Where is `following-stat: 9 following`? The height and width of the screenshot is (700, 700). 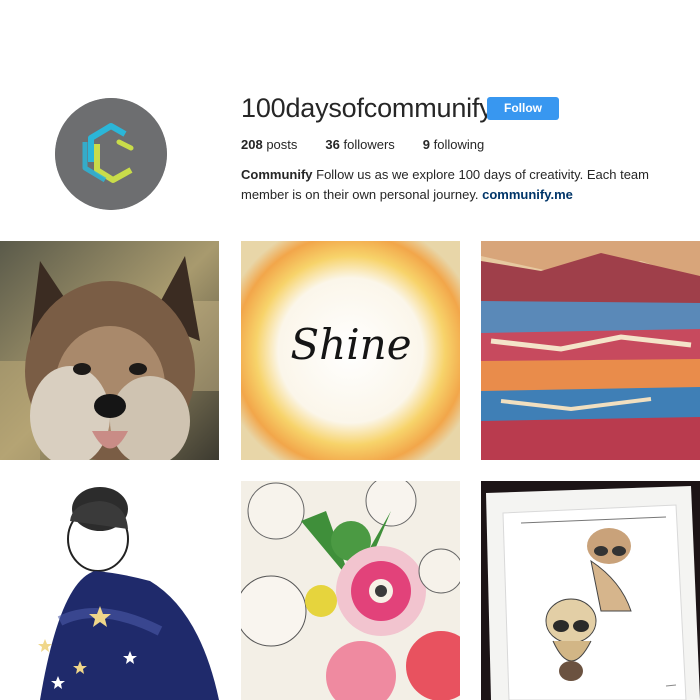 following-stat: 9 following is located at coordinates (453, 145).